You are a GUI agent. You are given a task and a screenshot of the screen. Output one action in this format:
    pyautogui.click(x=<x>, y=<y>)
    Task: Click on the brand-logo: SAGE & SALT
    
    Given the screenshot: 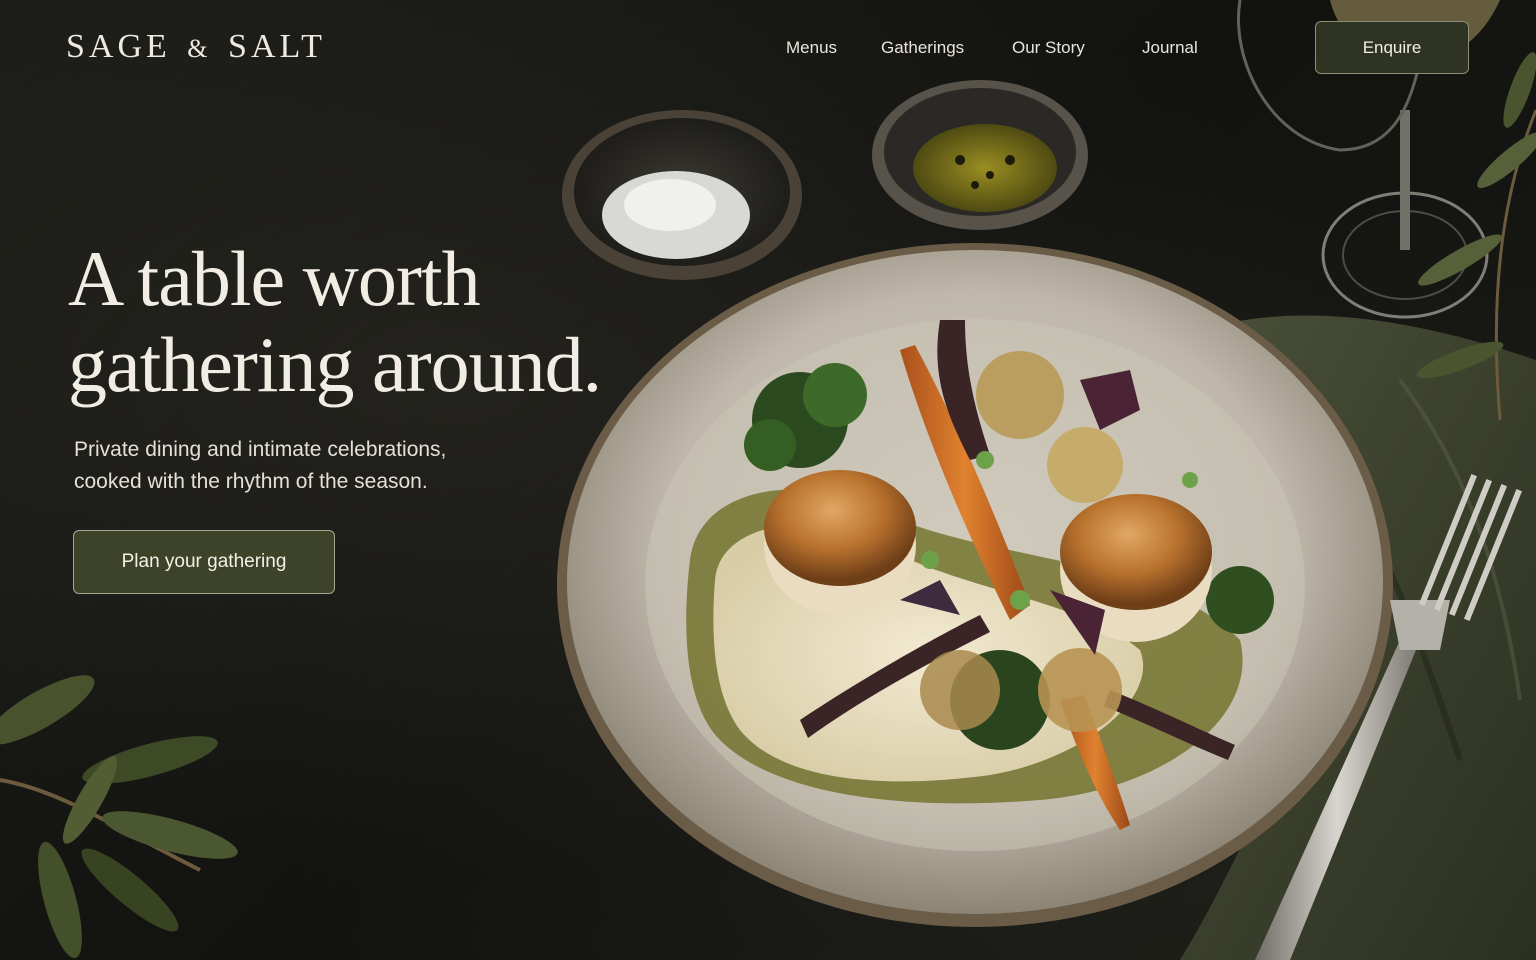 What is the action you would take?
    pyautogui.click(x=196, y=47)
    